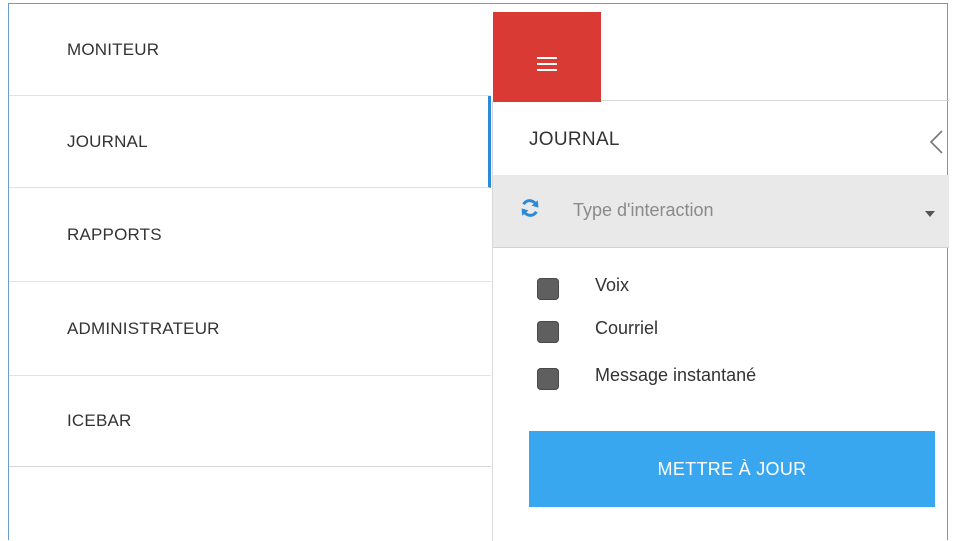 Image resolution: width=959 pixels, height=541 pixels. What do you see at coordinates (574, 139) in the screenshot?
I see `panel-title: JOURNAL` at bounding box center [574, 139].